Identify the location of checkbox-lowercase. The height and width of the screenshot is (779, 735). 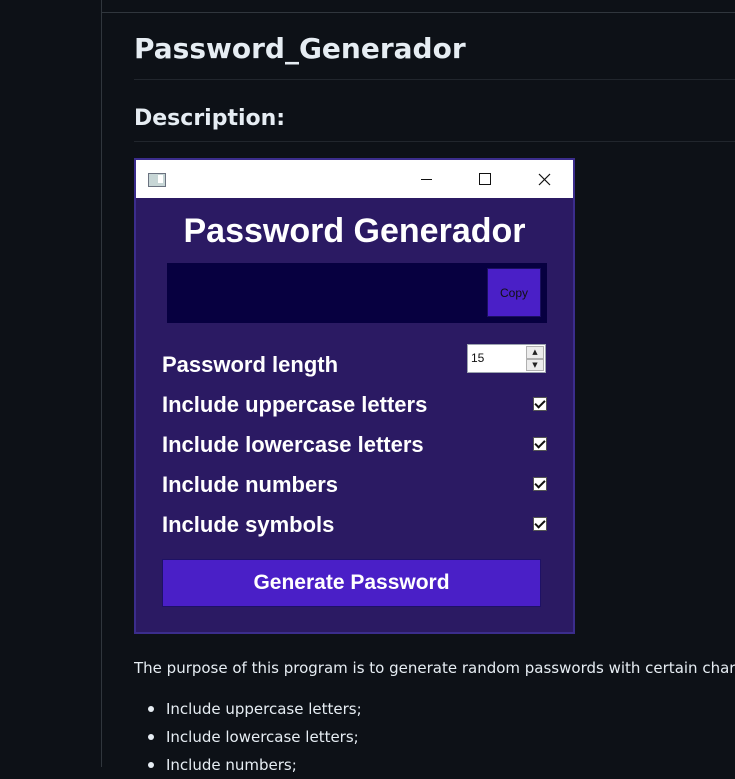
(540, 444).